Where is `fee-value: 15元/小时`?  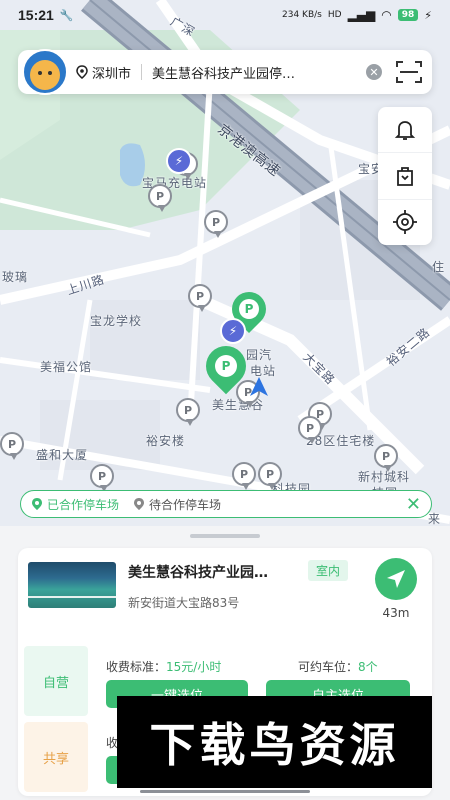 fee-value: 15元/小时 is located at coordinates (194, 667).